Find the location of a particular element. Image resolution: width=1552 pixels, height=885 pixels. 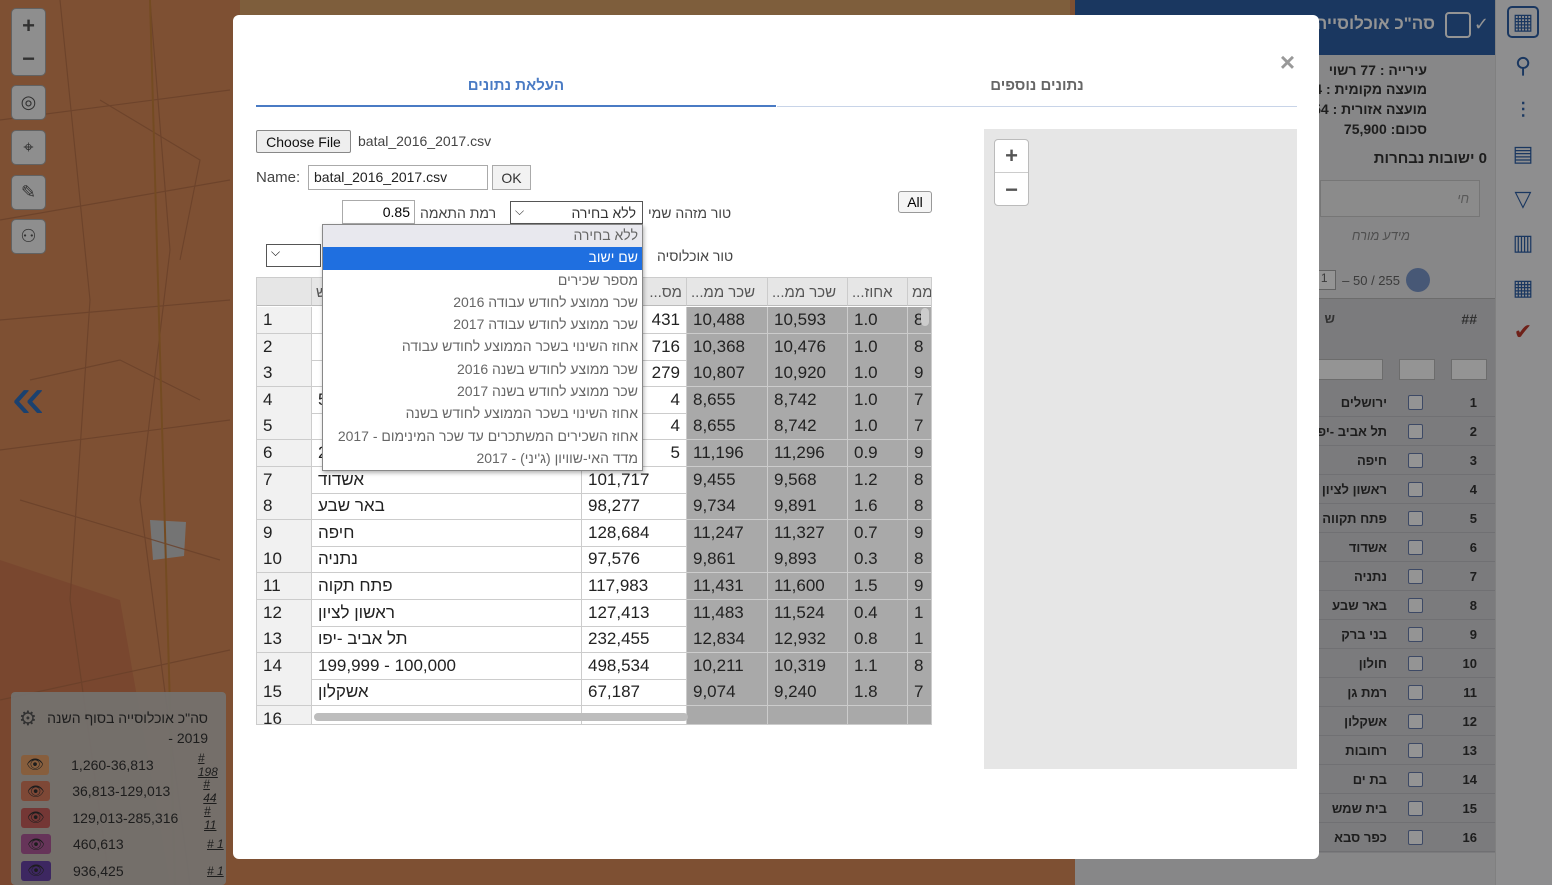

grid-cell: 16 is located at coordinates (284, 715).